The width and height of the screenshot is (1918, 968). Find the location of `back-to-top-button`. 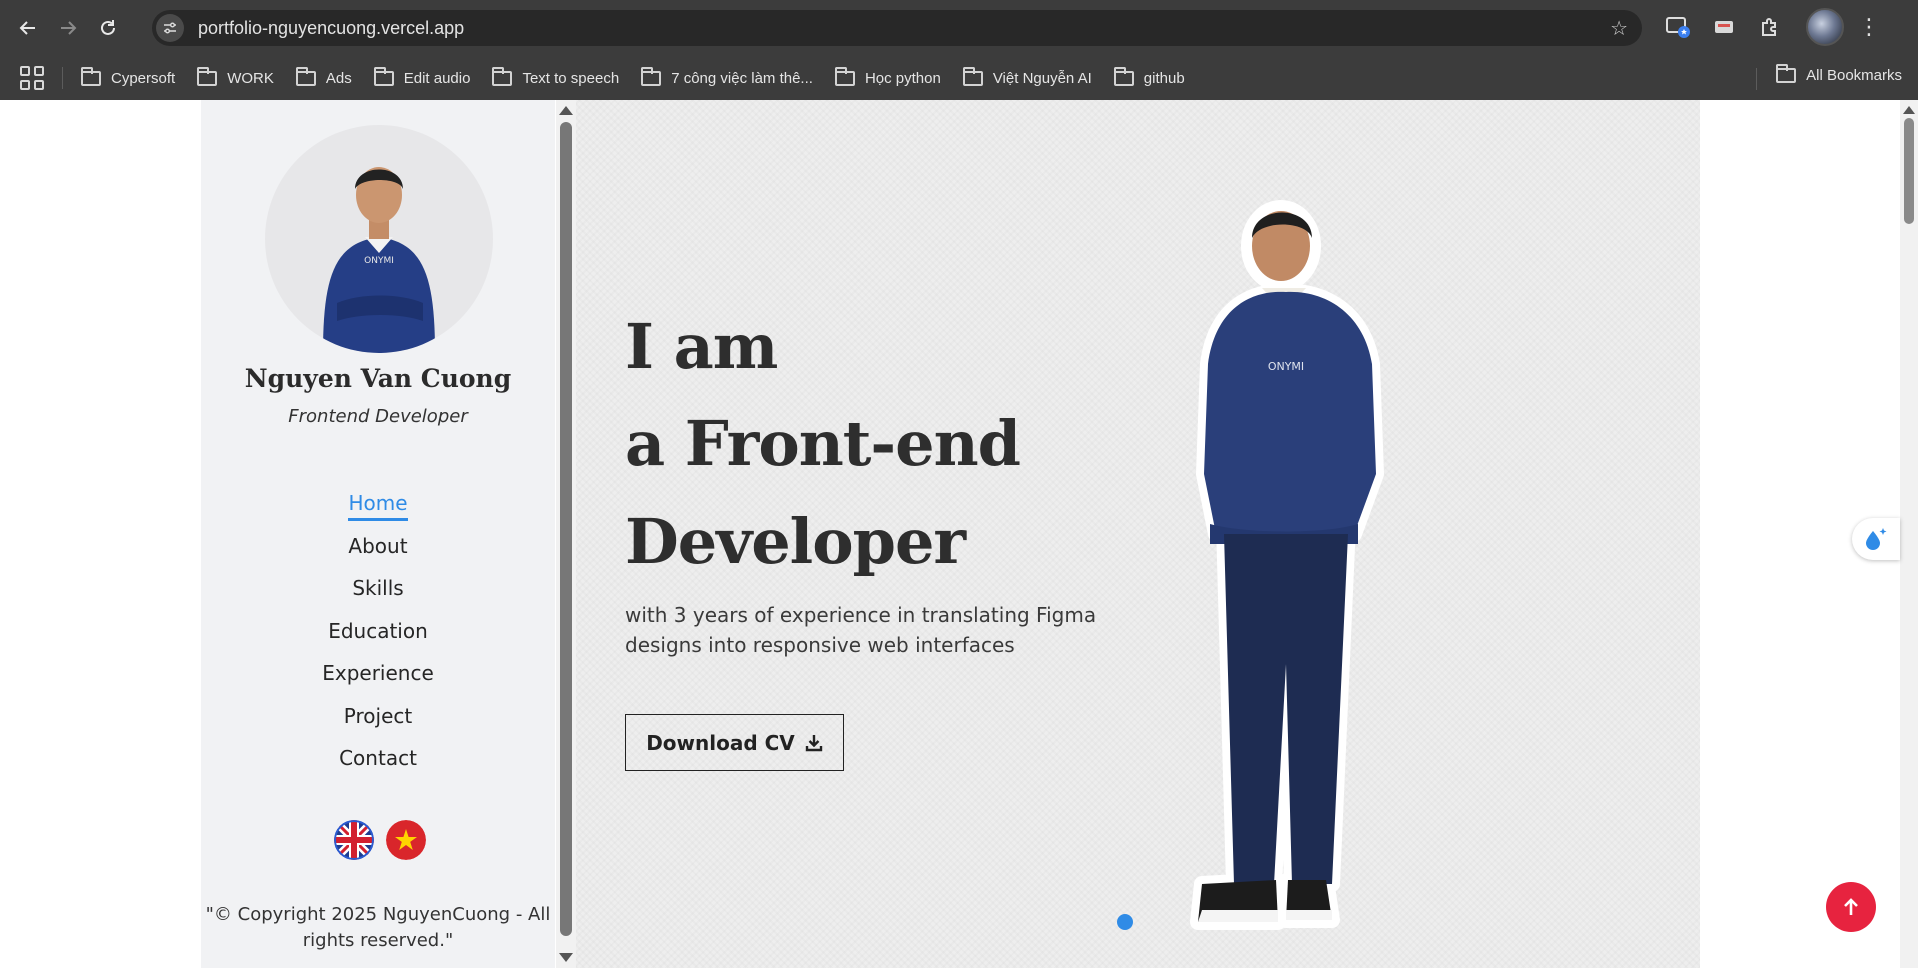

back-to-top-button is located at coordinates (1851, 907).